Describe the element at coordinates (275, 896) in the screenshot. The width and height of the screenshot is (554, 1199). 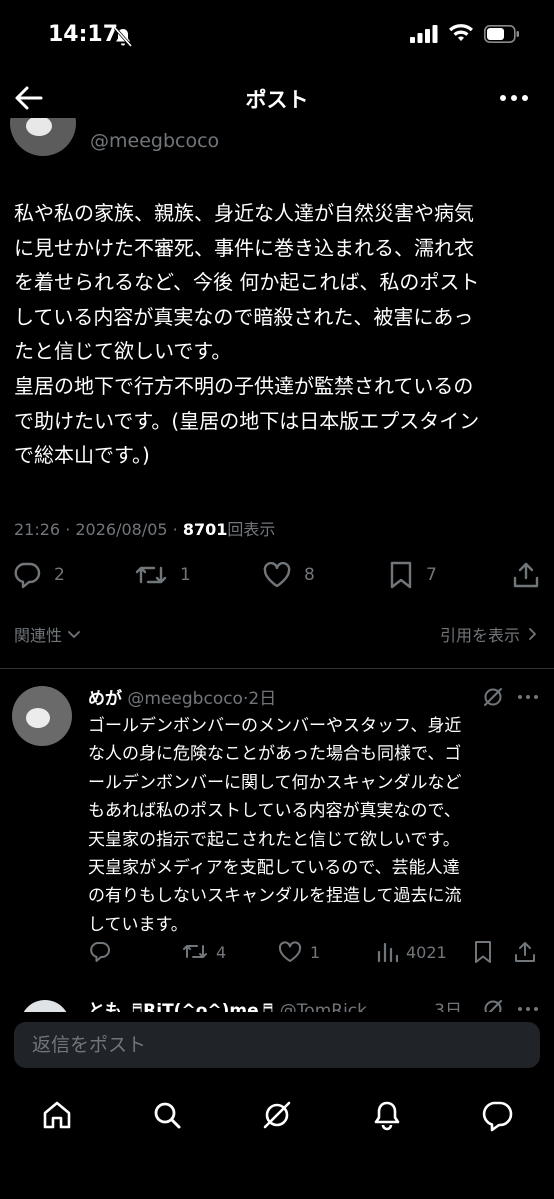
I see `reply-text-line: の有りもしないスキャンダルを捏造して過去に流` at that location.